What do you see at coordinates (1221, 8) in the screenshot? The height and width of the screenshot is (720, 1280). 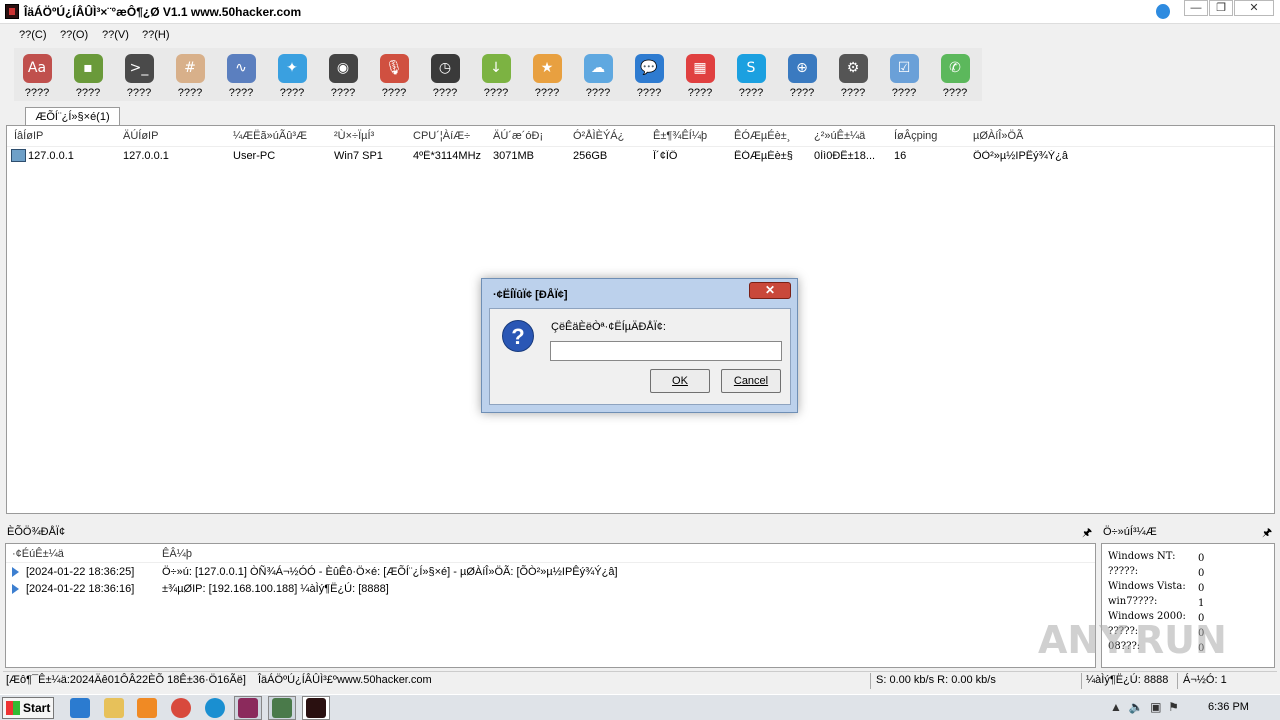 I see `maximize-button: ❐` at bounding box center [1221, 8].